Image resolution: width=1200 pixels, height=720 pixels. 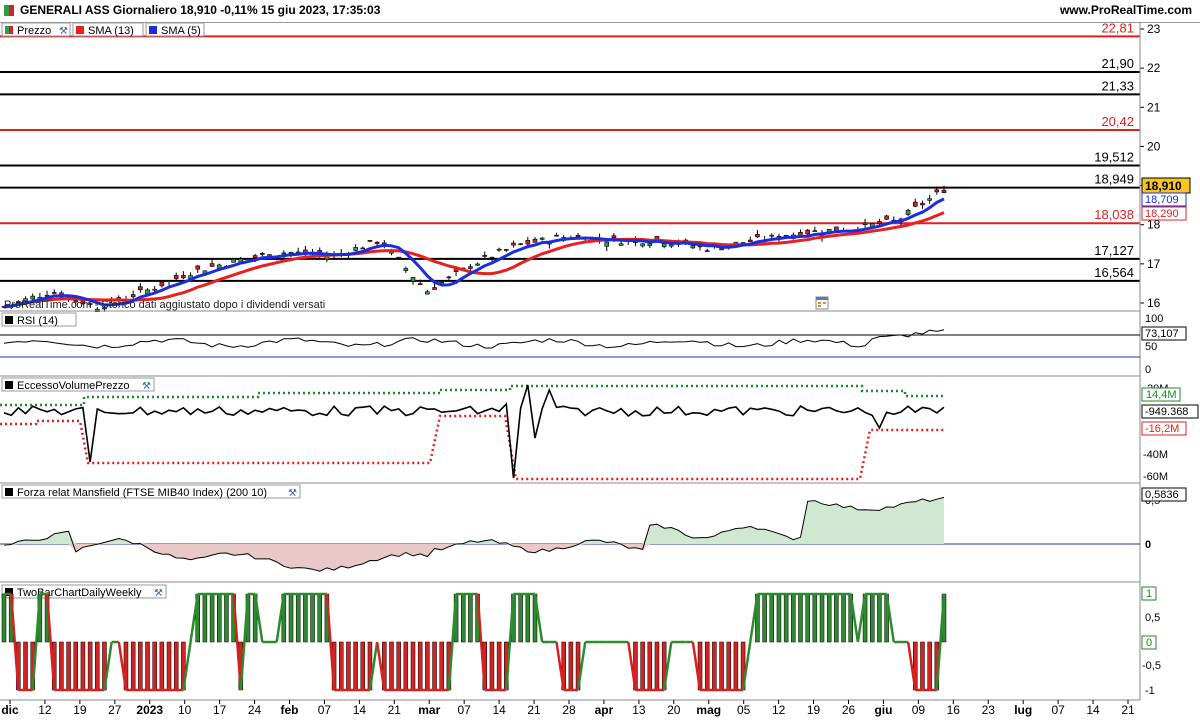 I want to click on twobar-label: TwoBarChartDailyWeekly, so click(x=79, y=593).